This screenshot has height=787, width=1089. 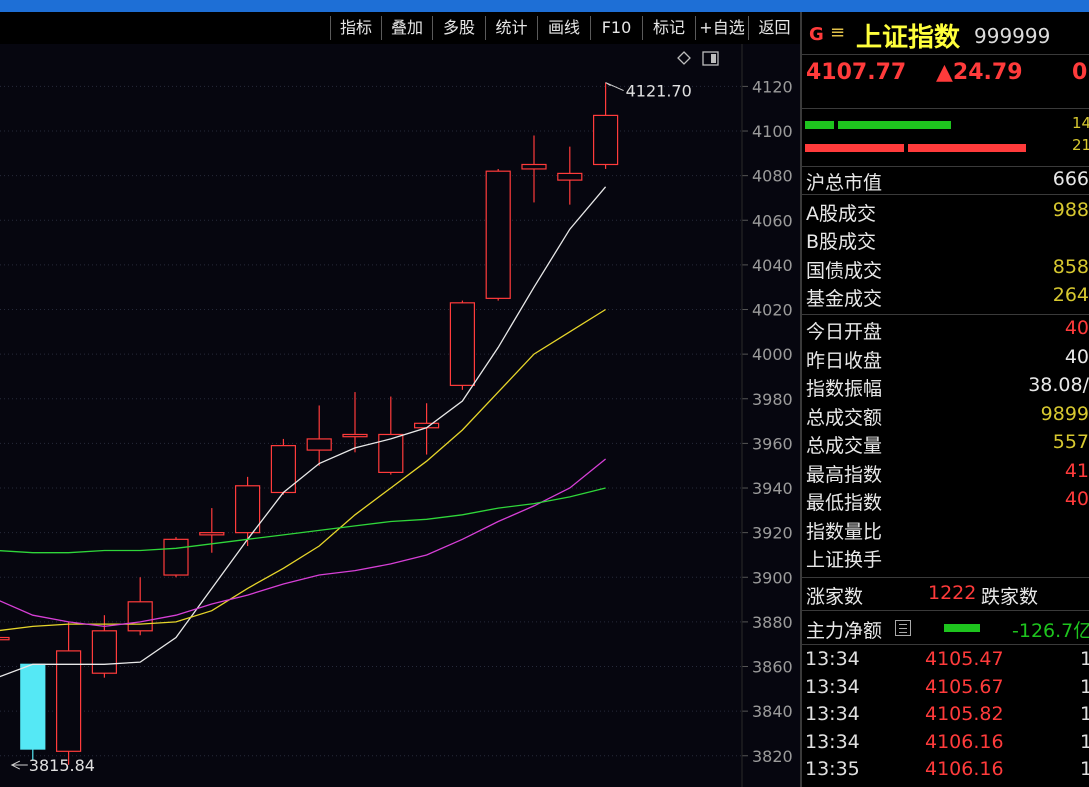 I want to click on stat-row: 指数量比, so click(x=947, y=531).